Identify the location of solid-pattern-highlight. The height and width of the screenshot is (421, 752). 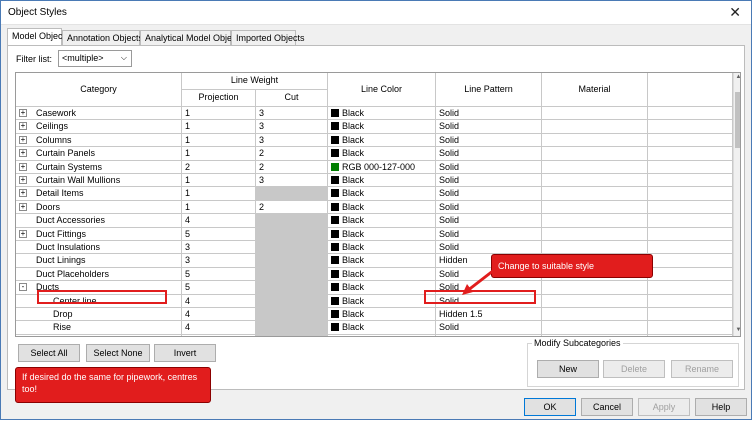
(480, 297).